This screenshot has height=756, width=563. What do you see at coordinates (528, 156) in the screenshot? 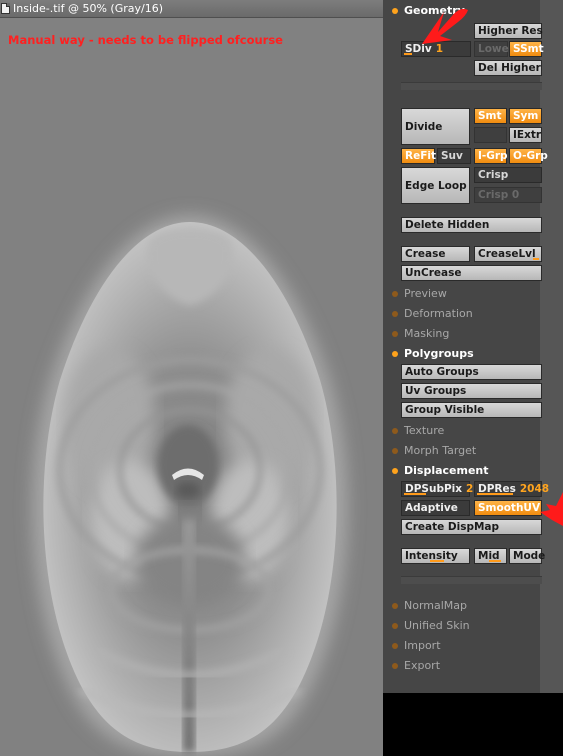
I see `o-grp-button: O-Grp` at bounding box center [528, 156].